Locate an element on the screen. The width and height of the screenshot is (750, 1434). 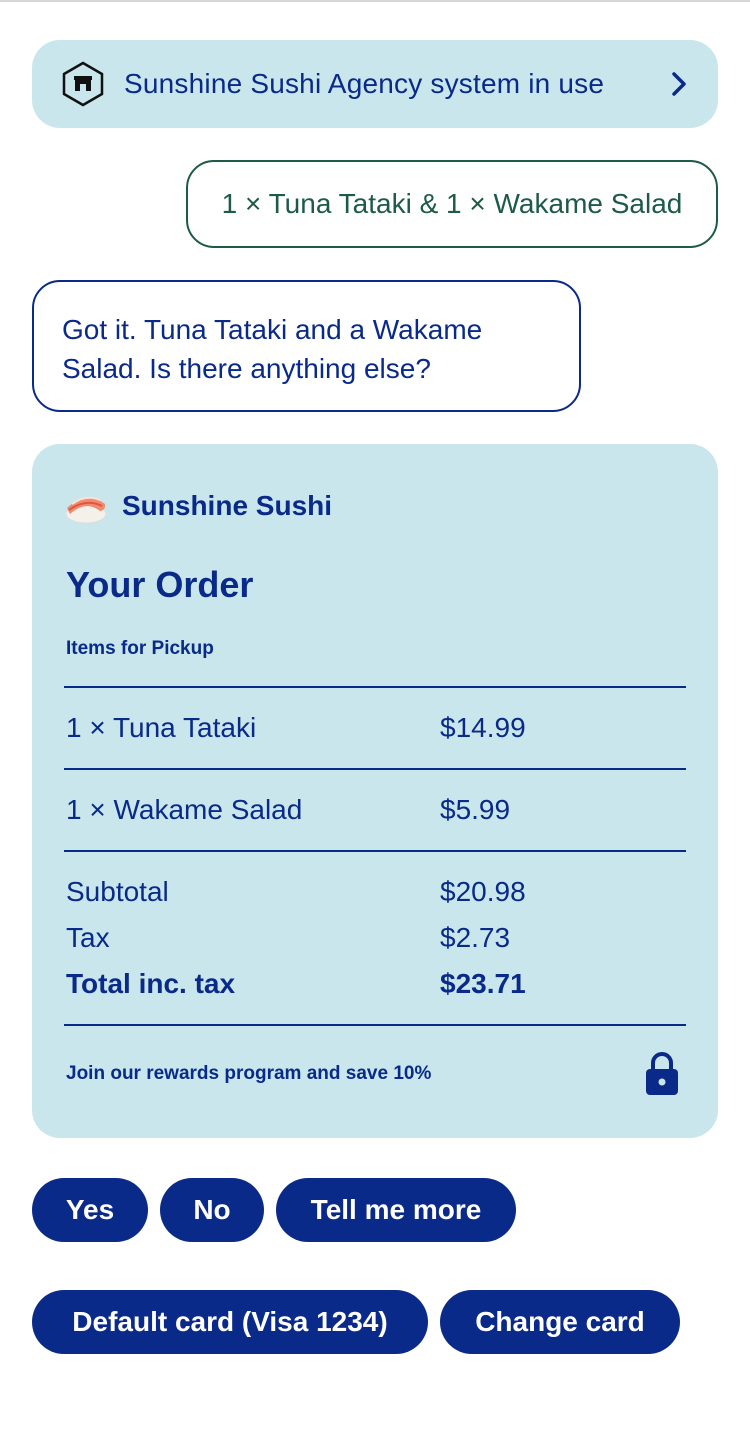
subtotal-label: Subtotal is located at coordinates (117, 891).